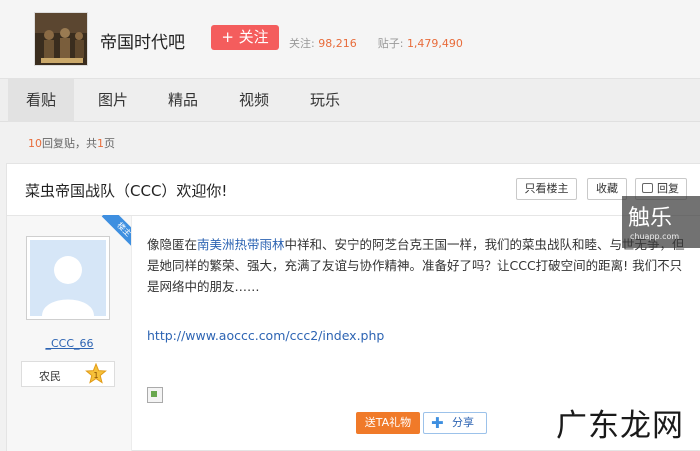  Describe the element at coordinates (183, 100) in the screenshot. I see `tab-featured: 精品` at that location.